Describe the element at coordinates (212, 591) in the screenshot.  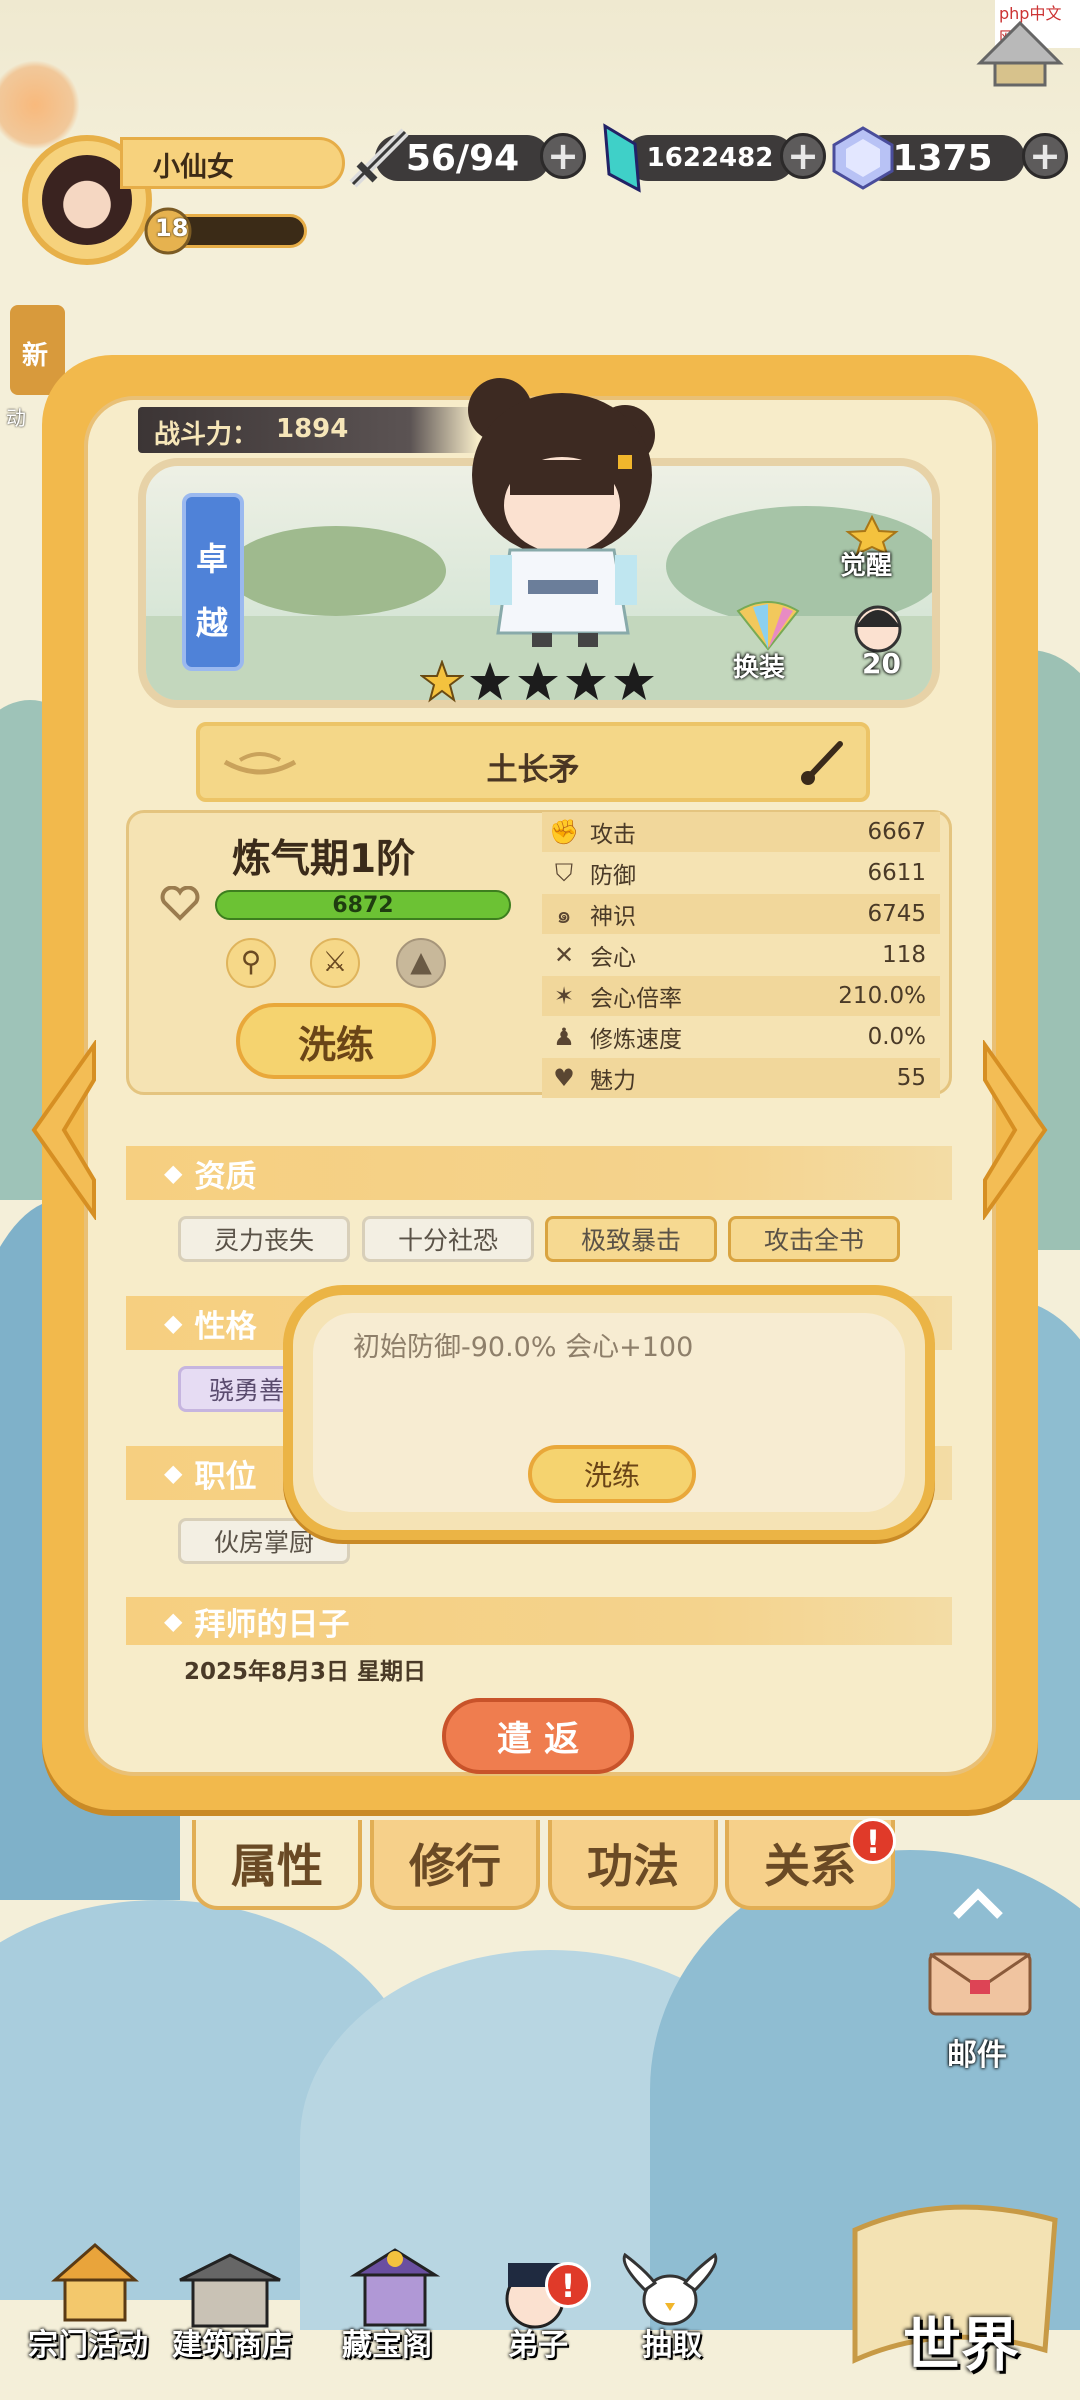
I see `quality-text: 卓越` at that location.